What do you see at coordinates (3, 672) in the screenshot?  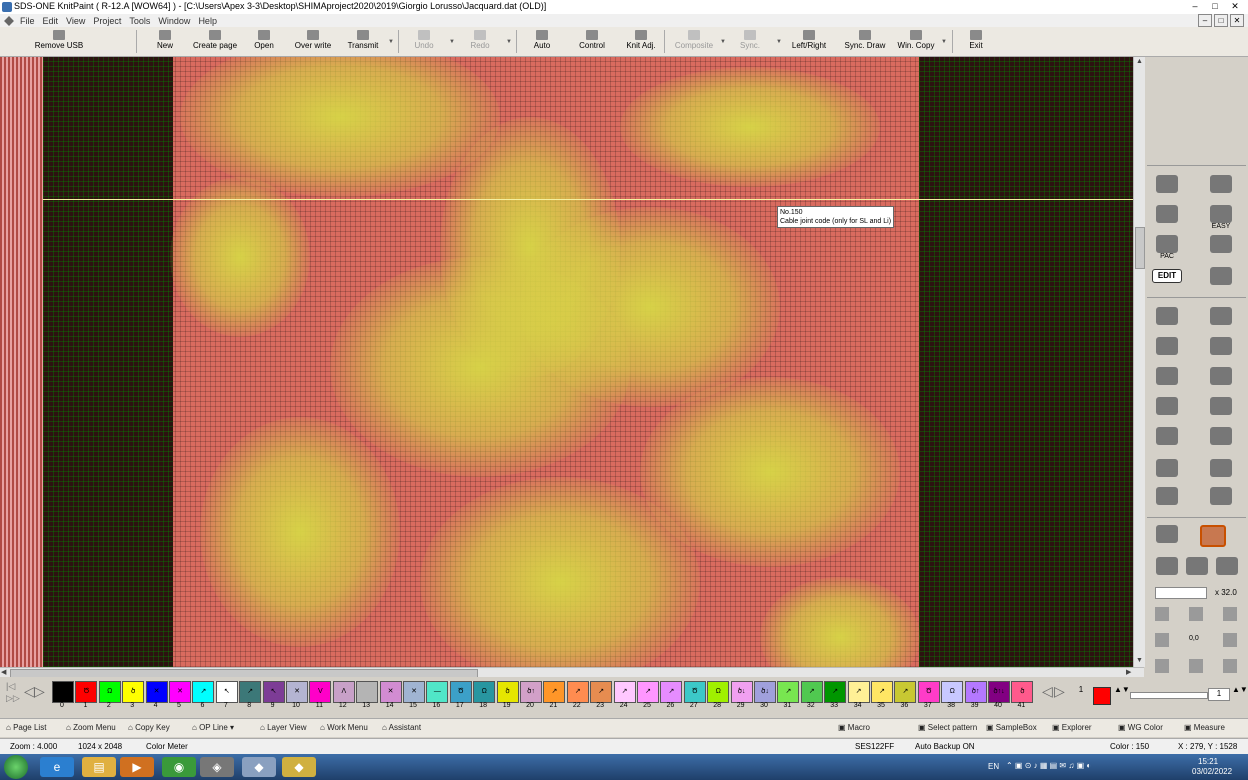 I see `scroll-left-icon: ◀` at bounding box center [3, 672].